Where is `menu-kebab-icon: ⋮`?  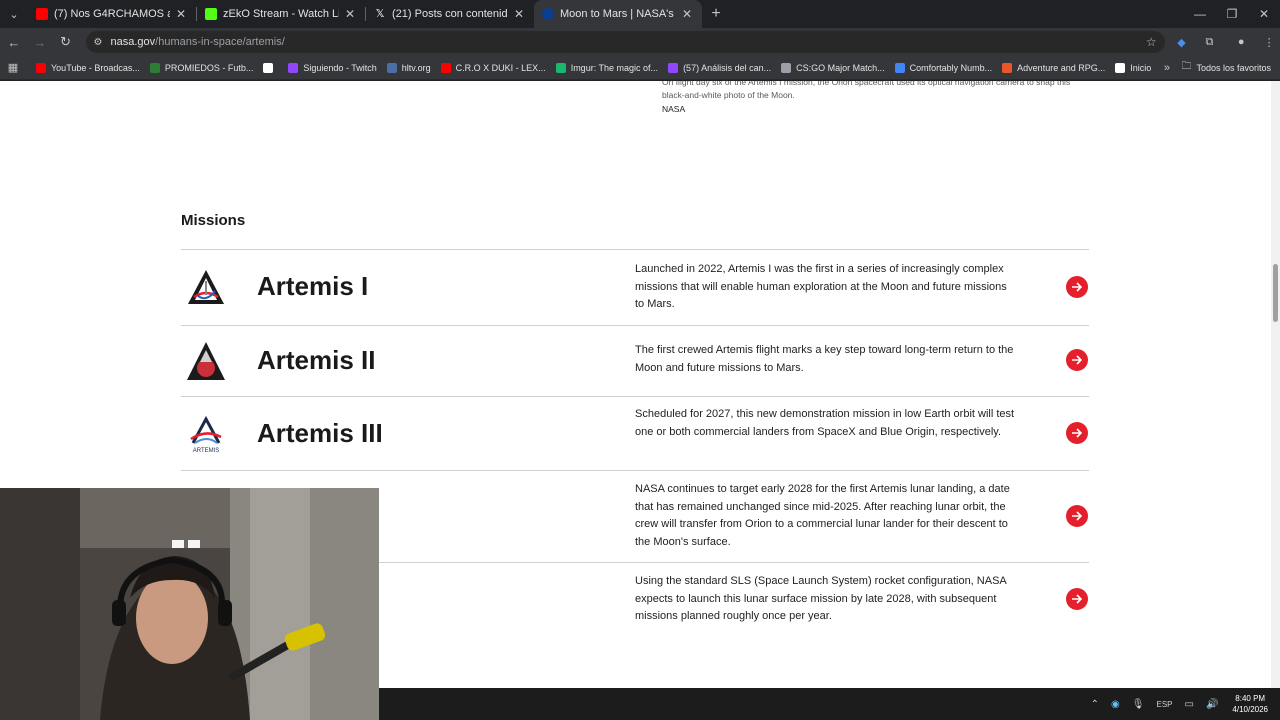 menu-kebab-icon: ⋮ is located at coordinates (1269, 42).